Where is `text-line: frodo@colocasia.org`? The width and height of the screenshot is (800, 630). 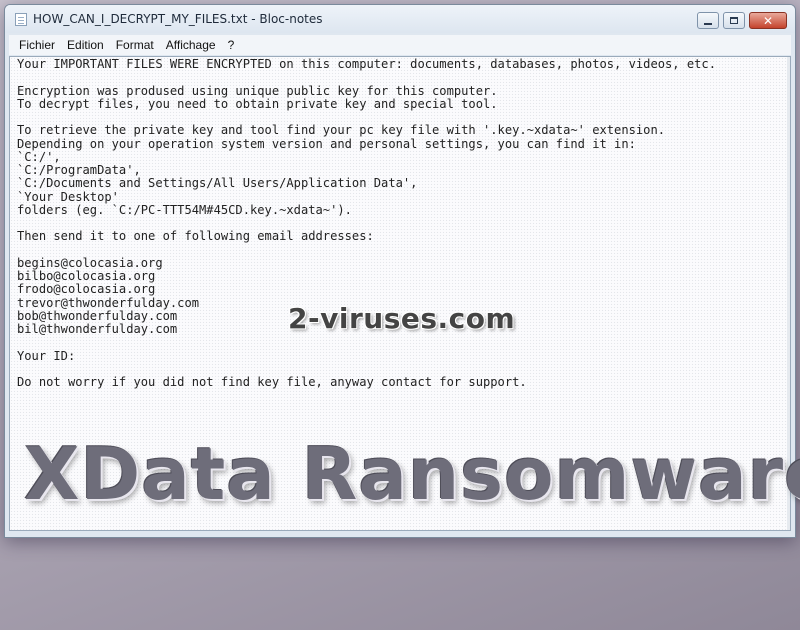 text-line: frodo@colocasia.org is located at coordinates (86, 289).